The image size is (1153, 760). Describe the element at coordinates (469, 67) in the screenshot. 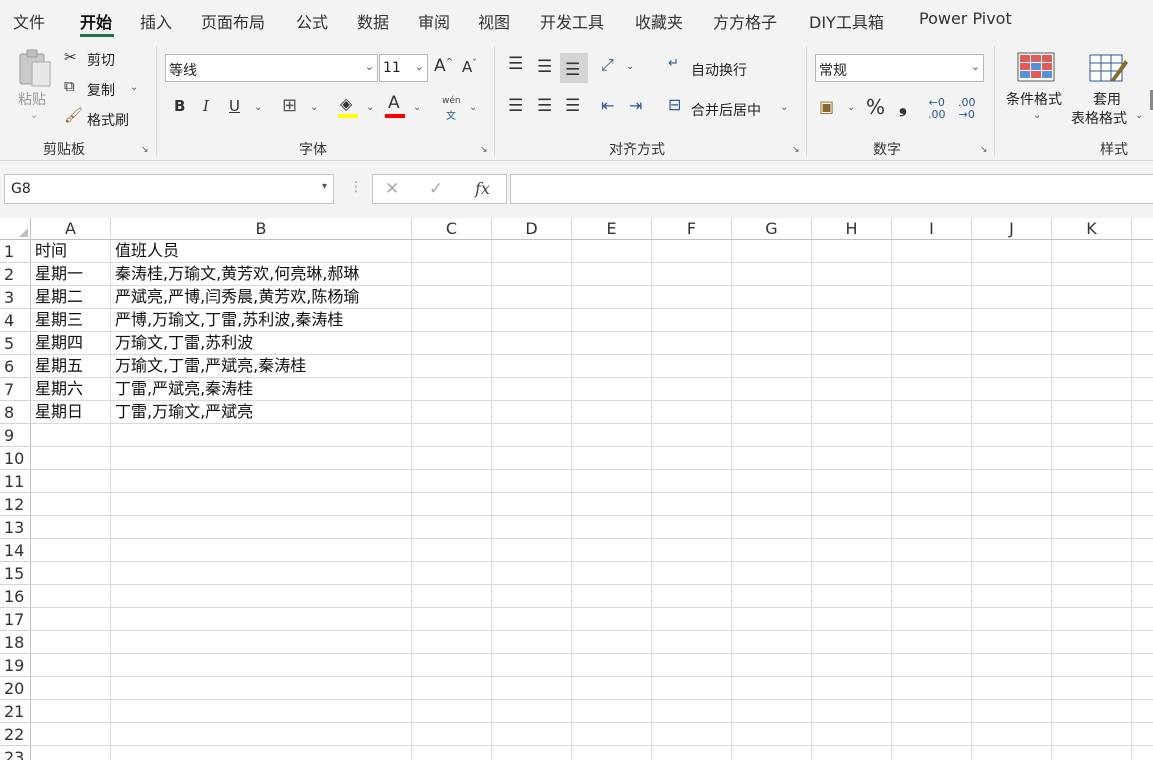

I see `shrink-font-icon: Aˇ` at that location.